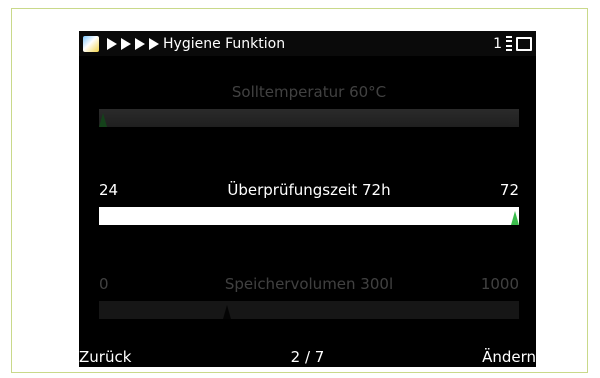 The image size is (600, 378). I want to click on setting-row-ueberpruefungszeit: 24 Überprüfungszeit 72h 72, so click(309, 203).